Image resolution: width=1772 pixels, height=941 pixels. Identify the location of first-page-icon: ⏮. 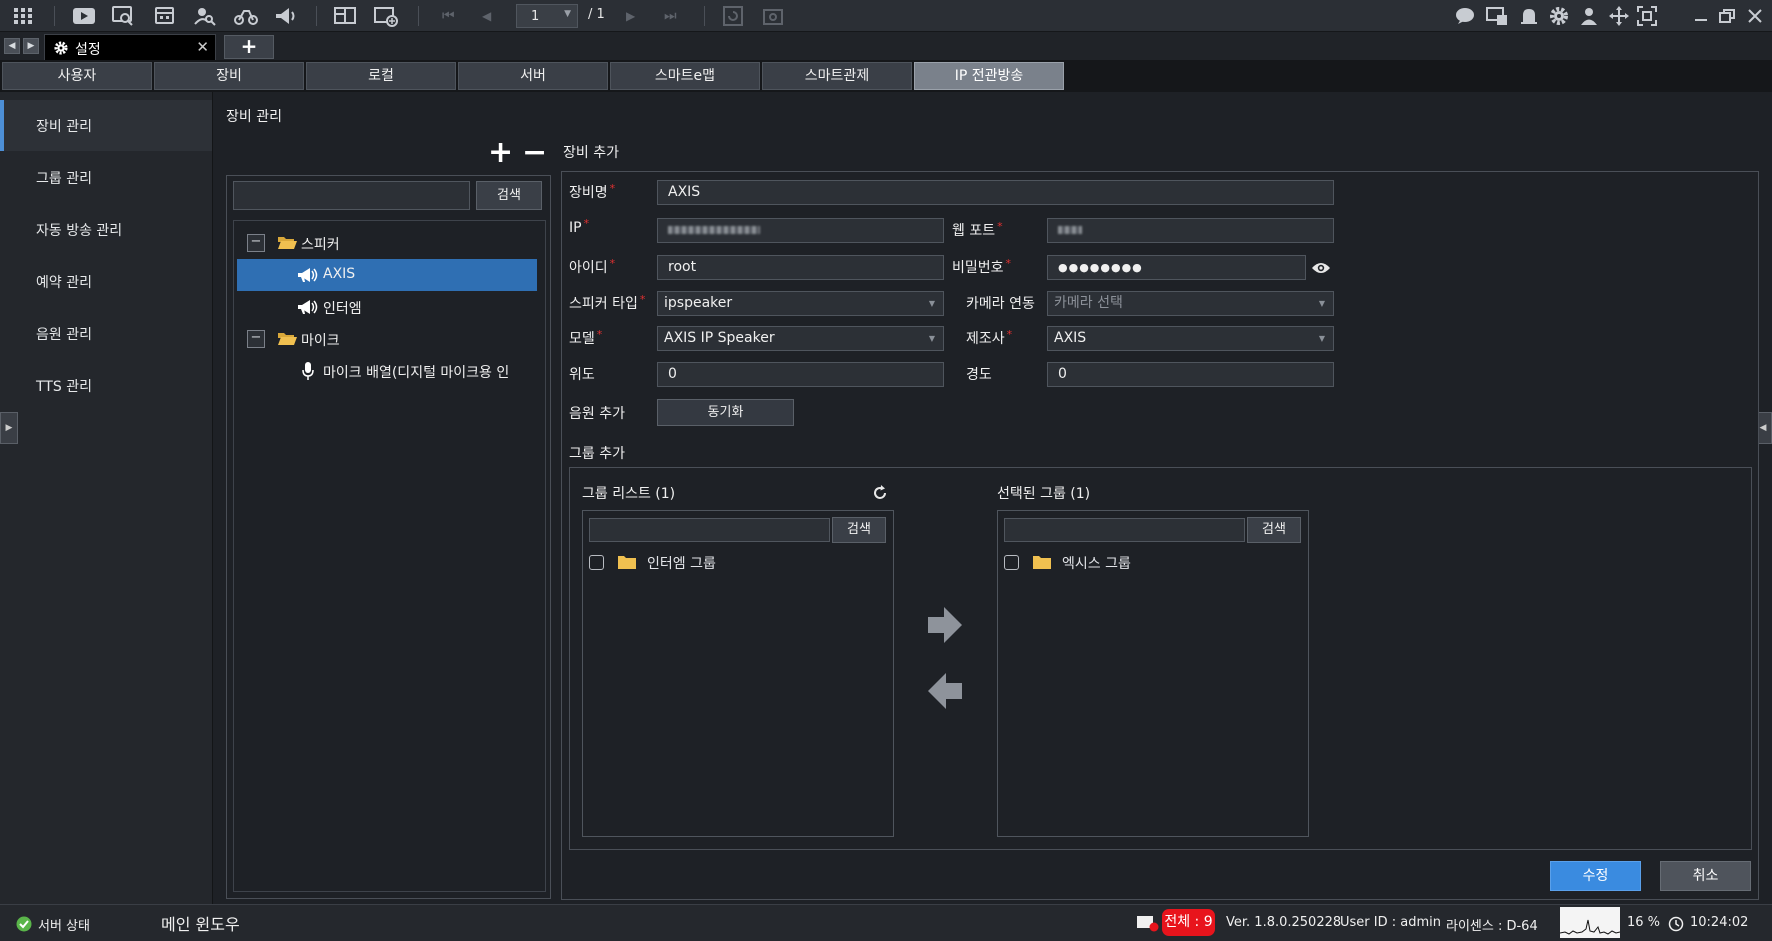
(453, 16).